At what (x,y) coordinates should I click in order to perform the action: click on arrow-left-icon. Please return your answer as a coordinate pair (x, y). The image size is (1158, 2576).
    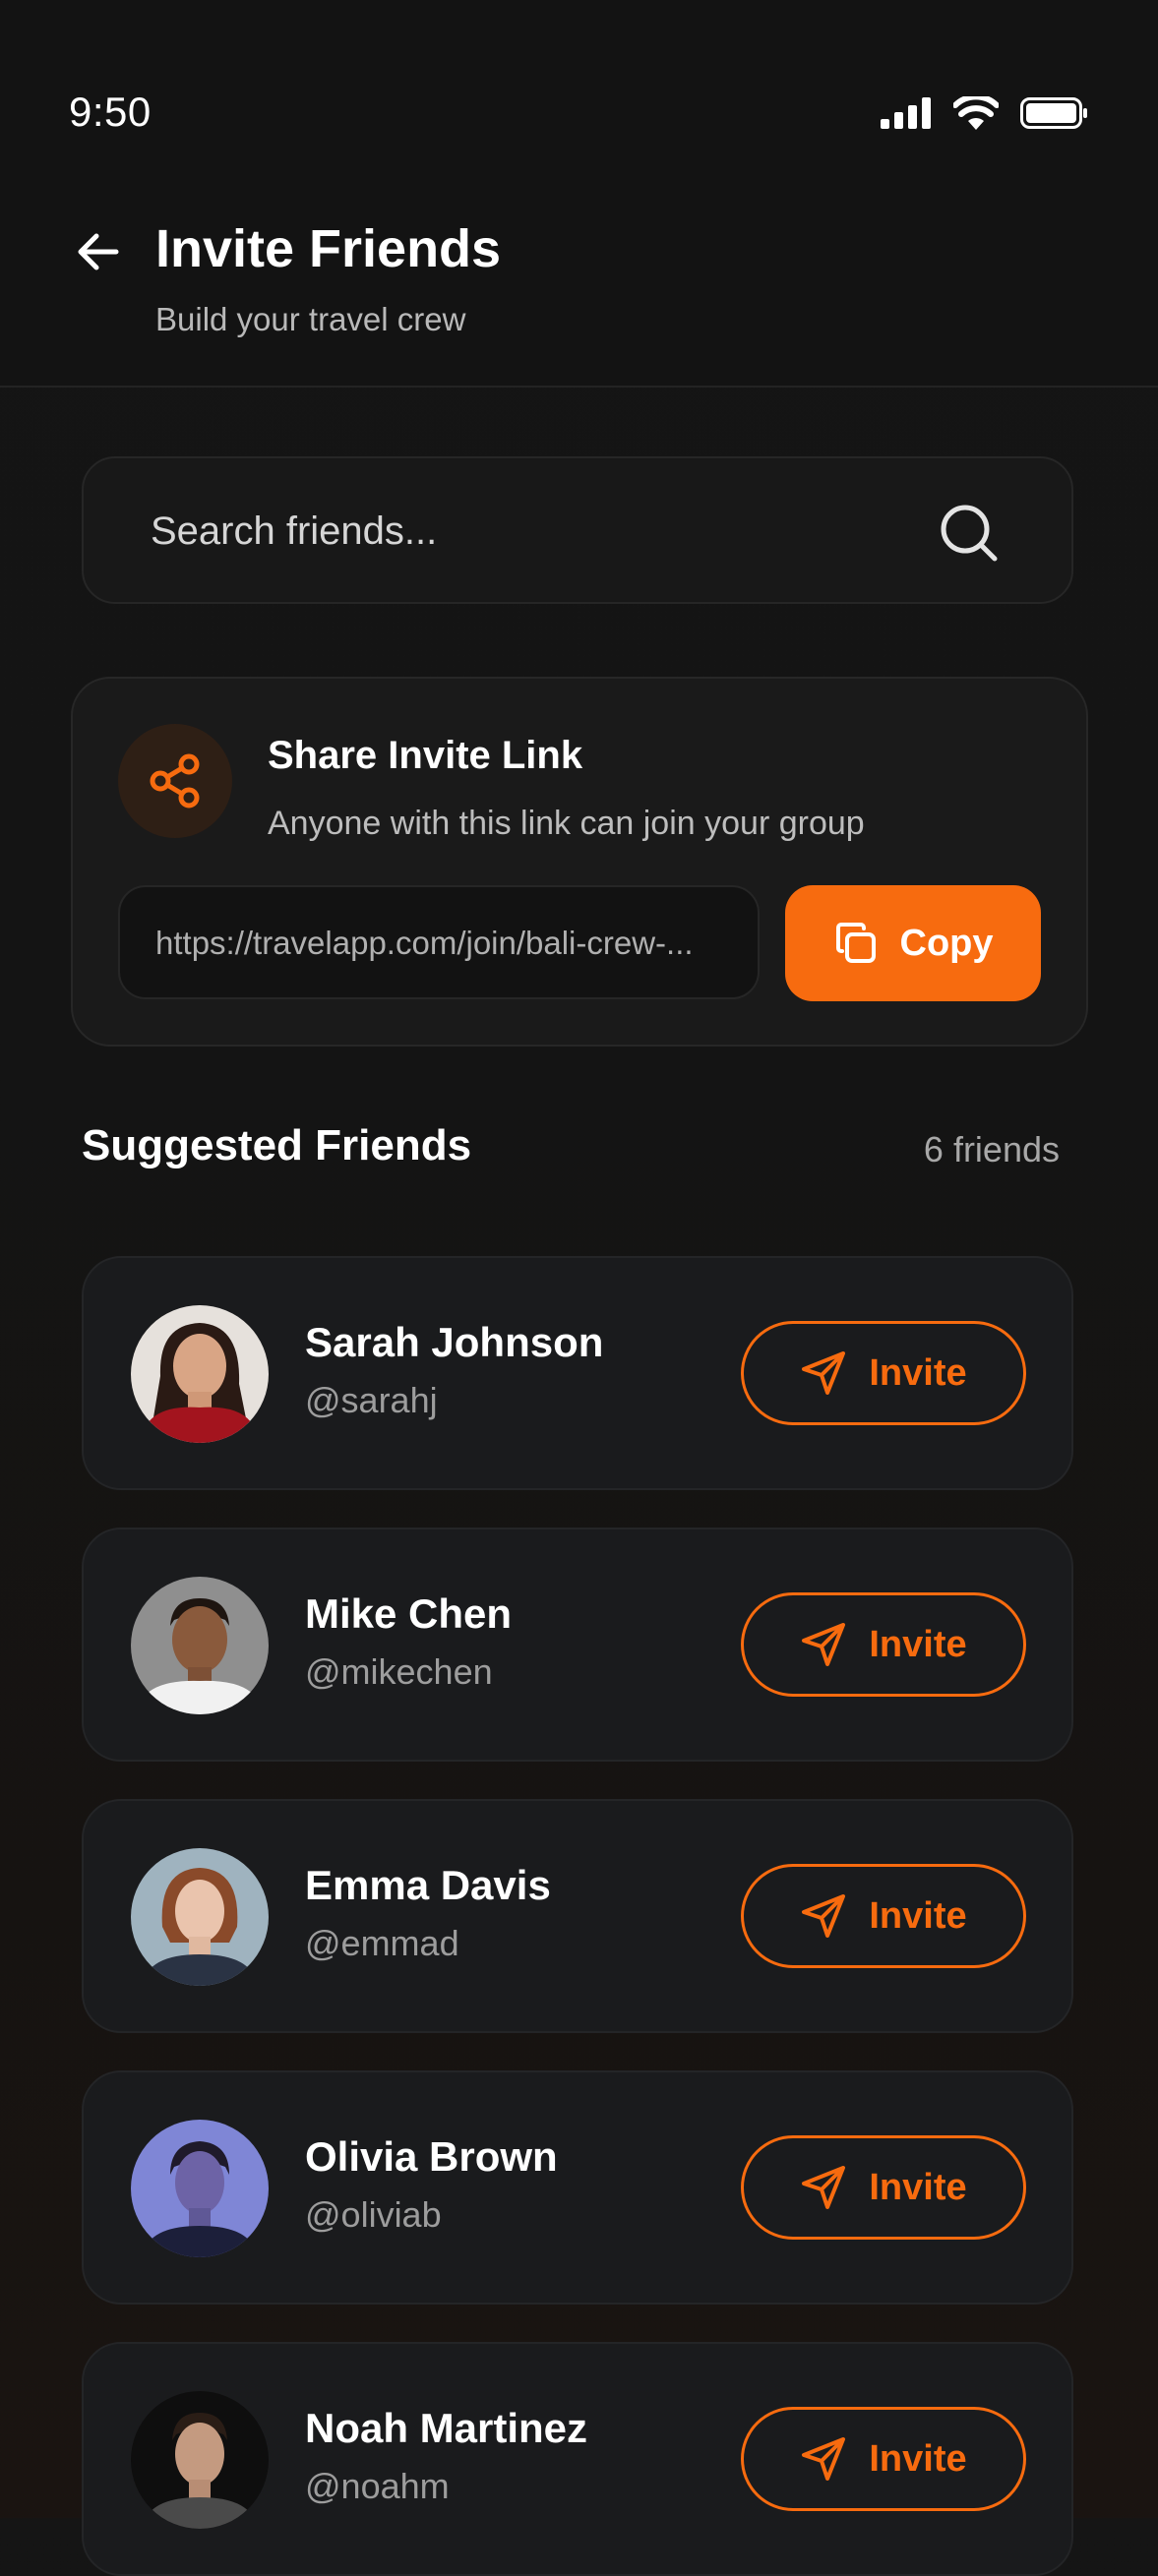
    Looking at the image, I should click on (98, 251).